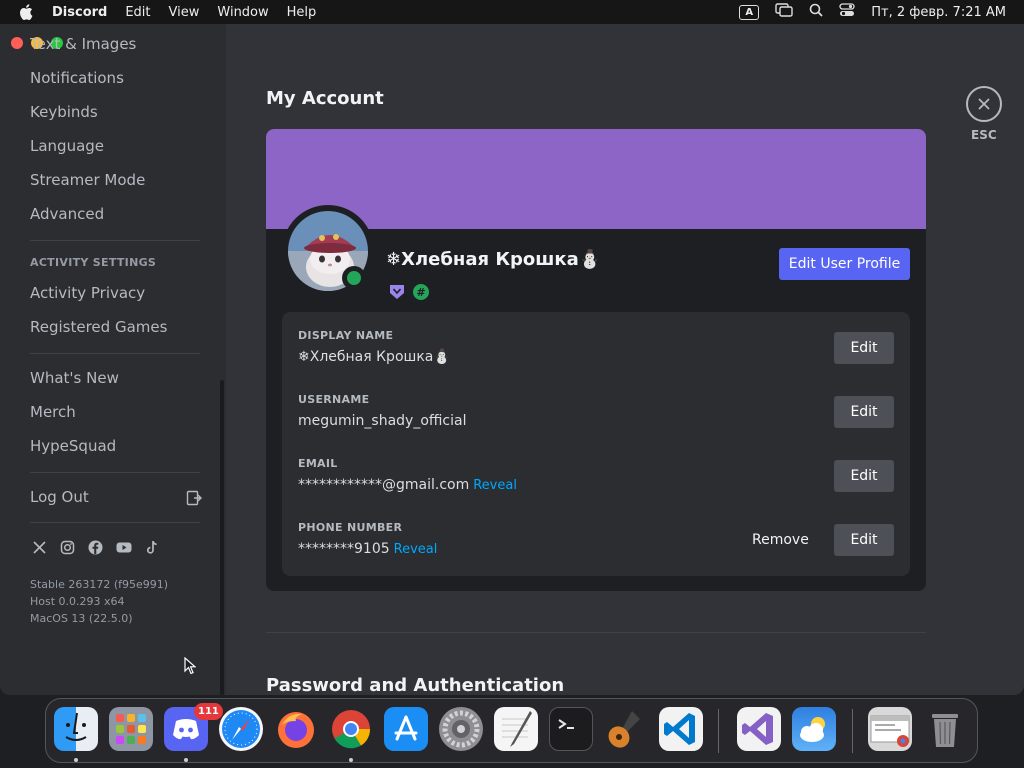  What do you see at coordinates (67, 214) in the screenshot?
I see `sidebar-item-advanced: Advanced` at bounding box center [67, 214].